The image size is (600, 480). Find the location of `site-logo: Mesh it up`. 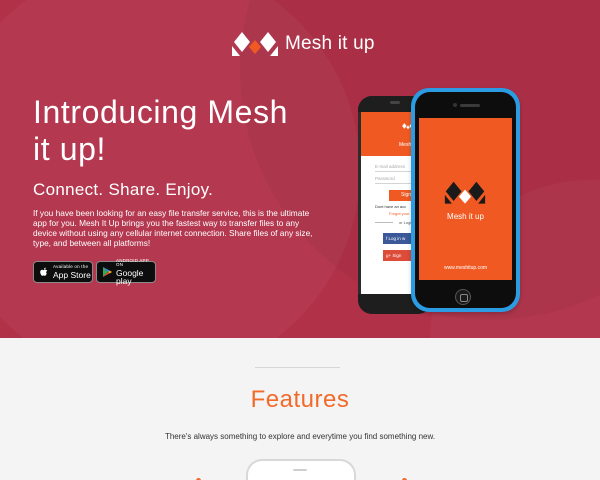

site-logo: Mesh it up is located at coordinates (302, 44).